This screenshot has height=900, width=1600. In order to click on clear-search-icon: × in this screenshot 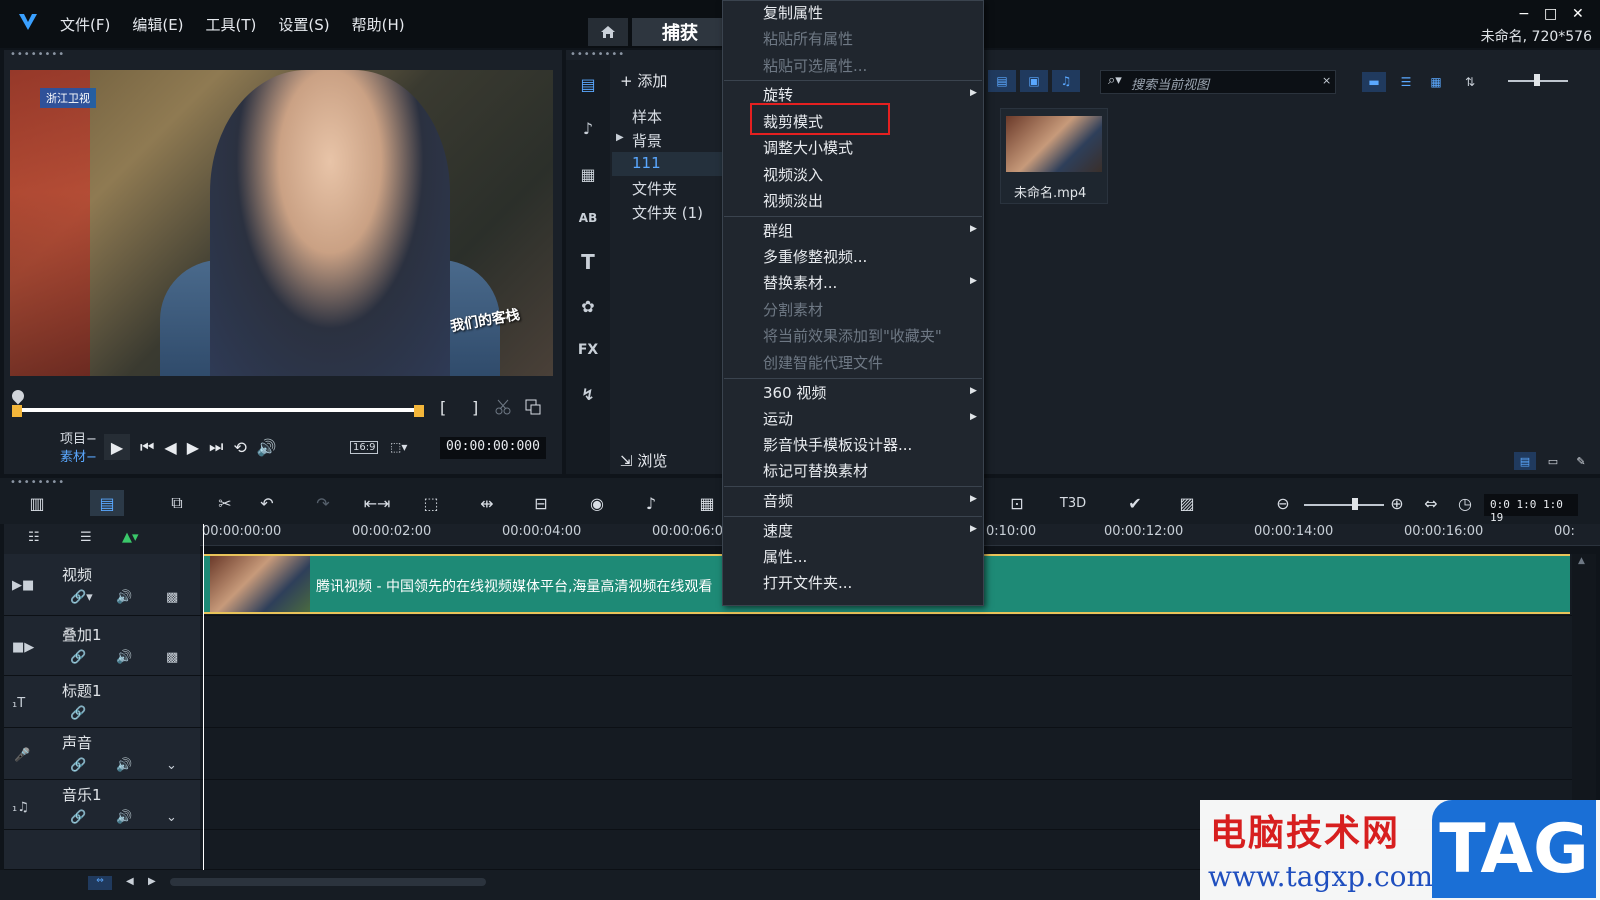, I will do `click(1326, 80)`.